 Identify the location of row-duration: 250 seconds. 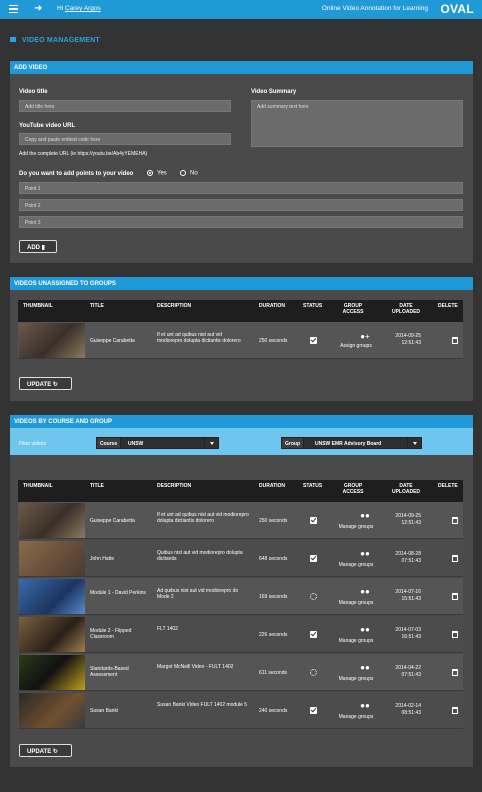
(273, 341).